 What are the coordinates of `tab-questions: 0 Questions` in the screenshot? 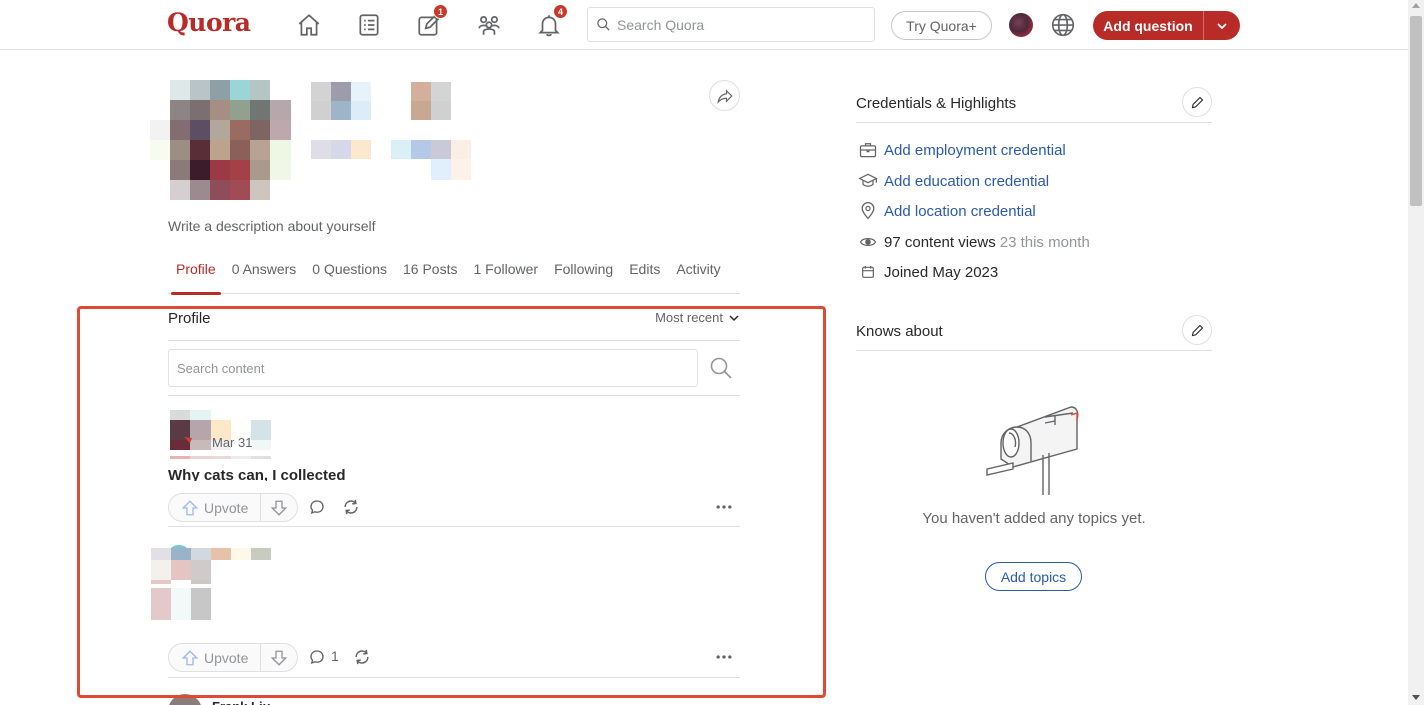 It's located at (349, 275).